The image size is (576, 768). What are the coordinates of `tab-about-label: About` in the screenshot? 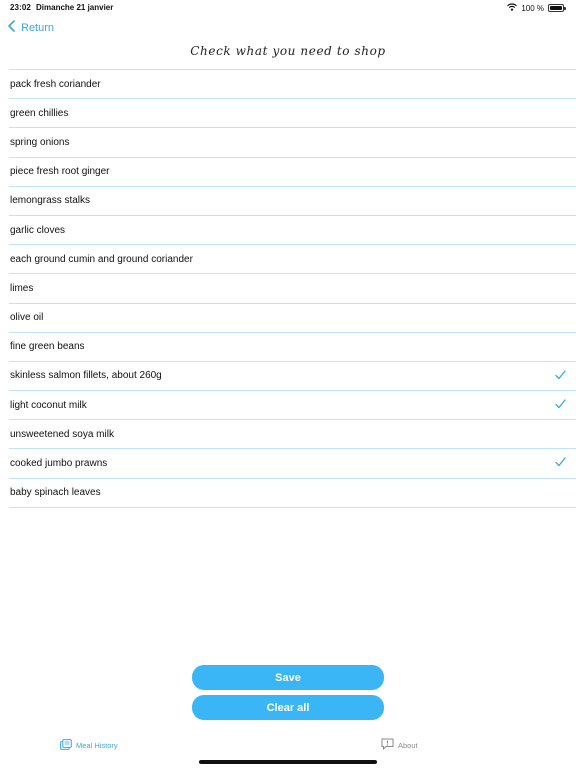 It's located at (408, 745).